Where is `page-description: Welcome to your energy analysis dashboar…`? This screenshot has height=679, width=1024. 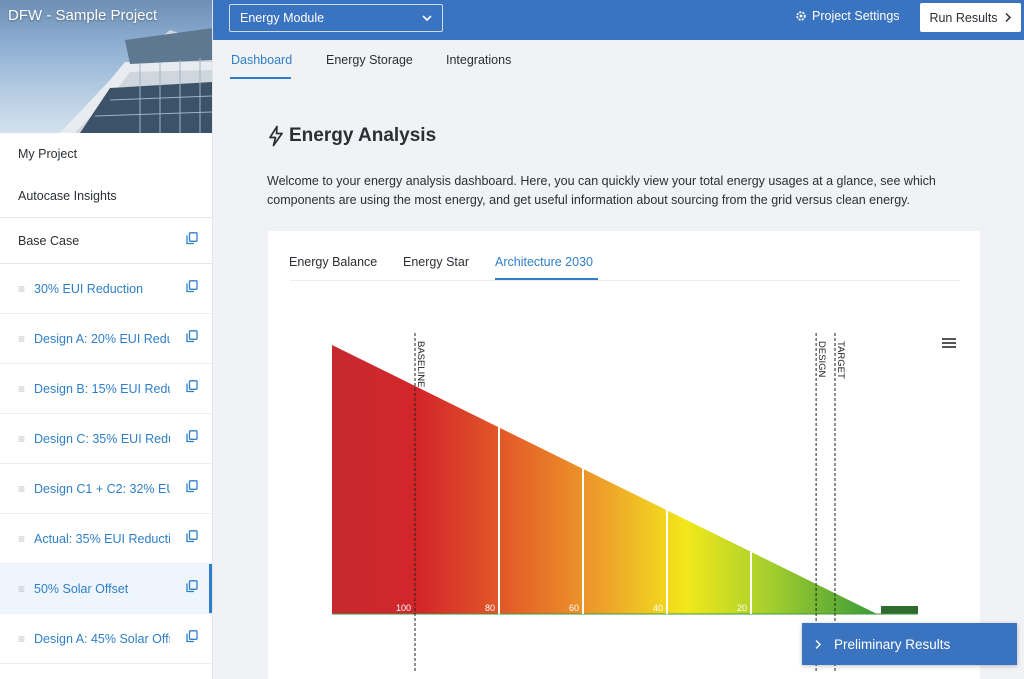
page-description: Welcome to your energy analysis dashboar… is located at coordinates (601, 190).